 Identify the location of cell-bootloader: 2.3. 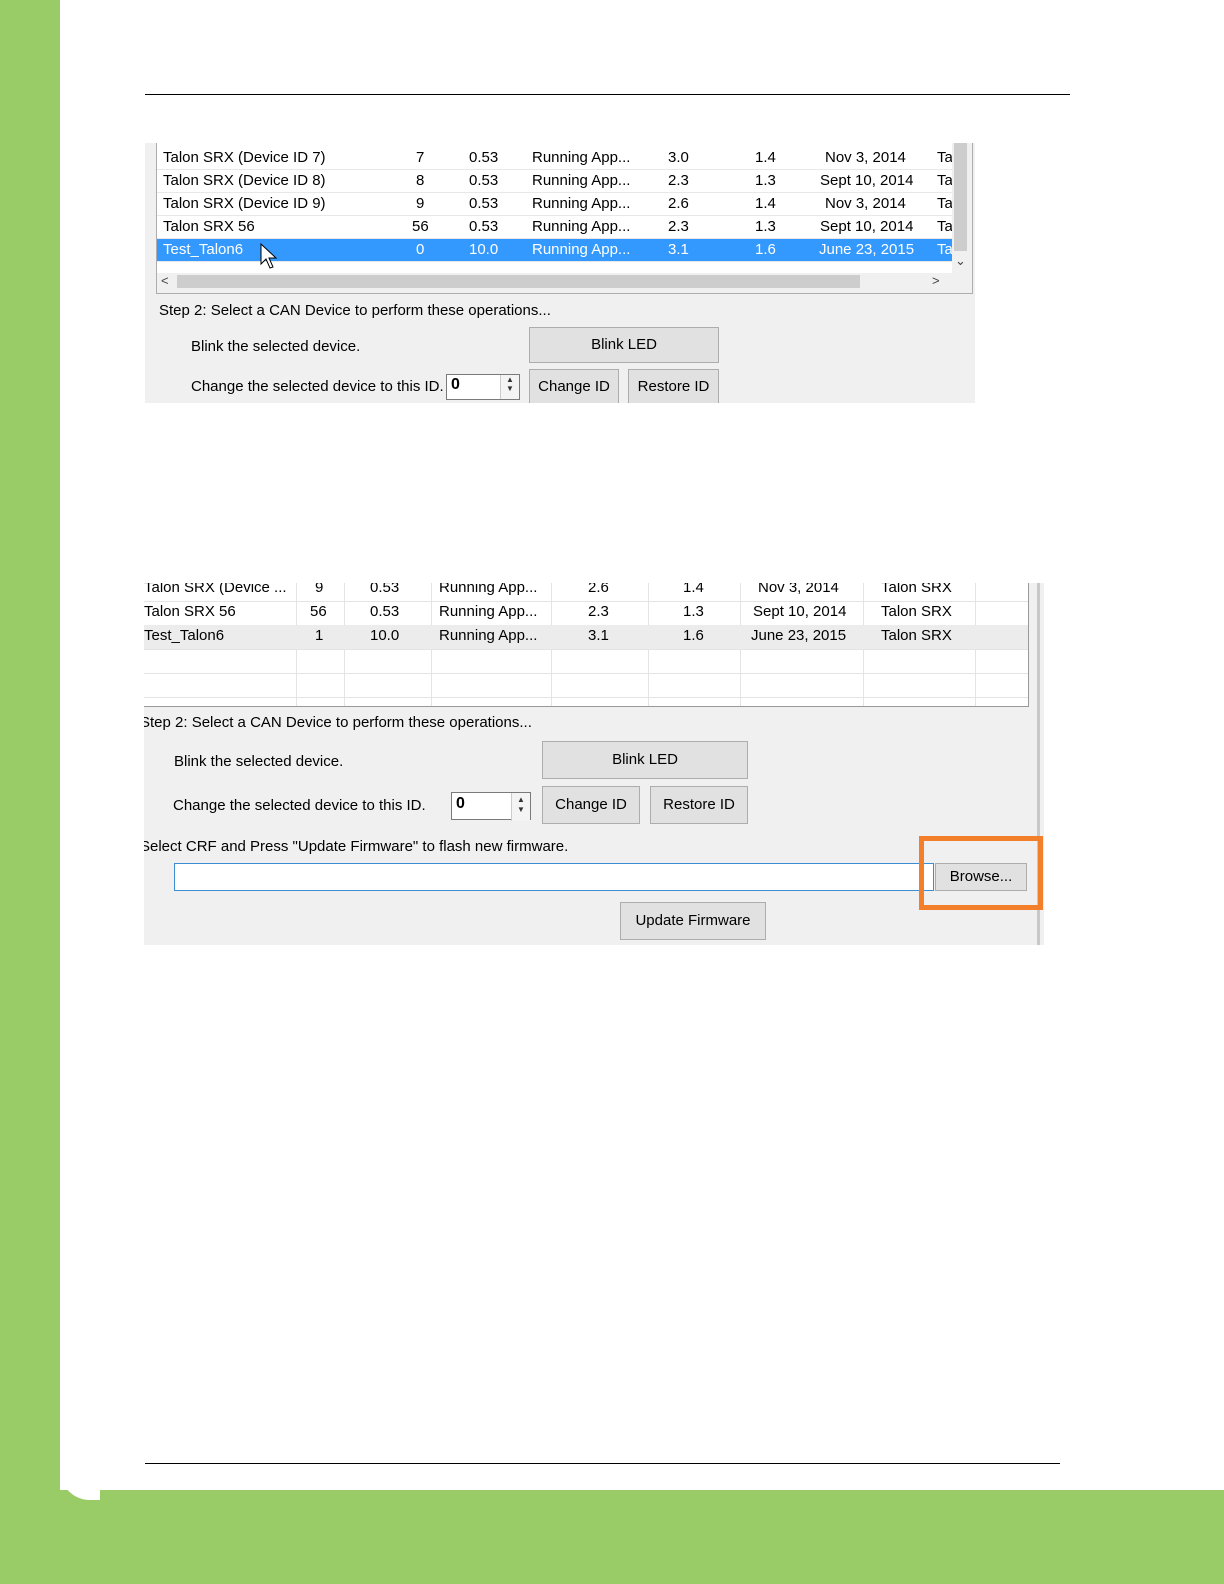
(598, 611).